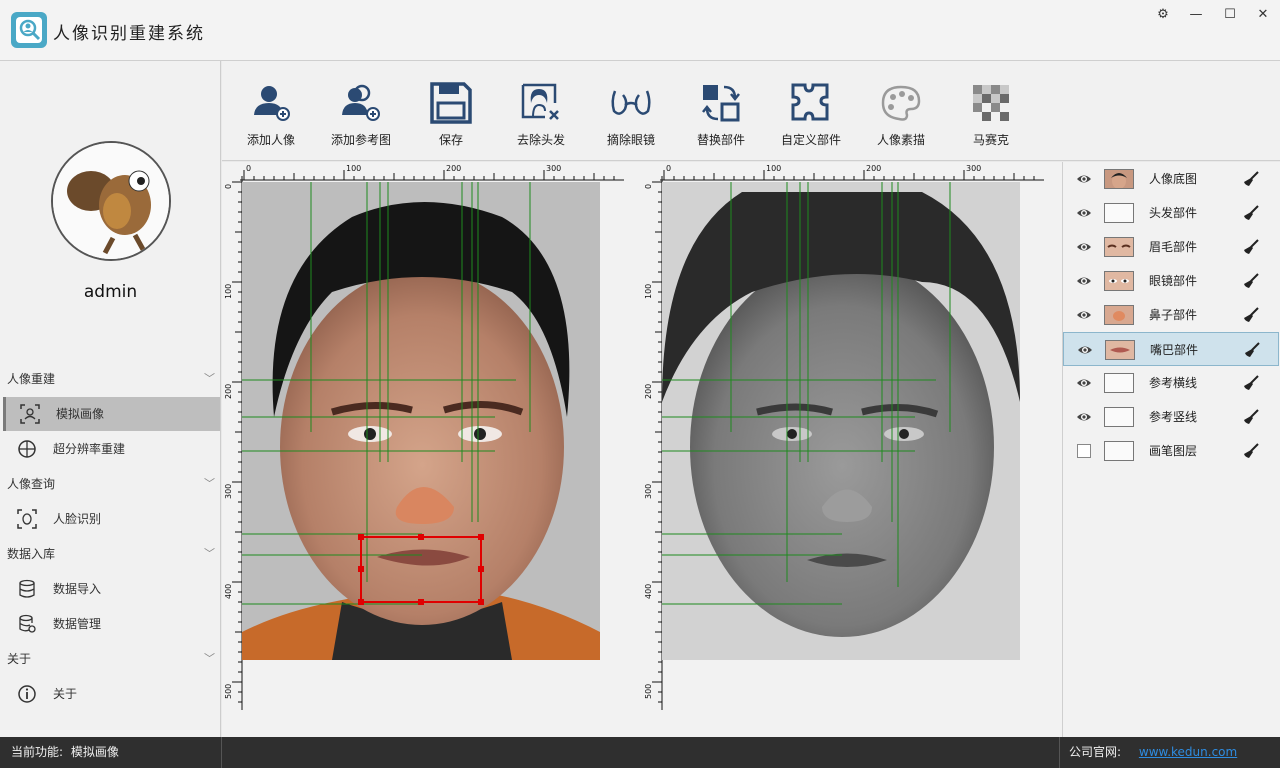 This screenshot has height=768, width=1280. What do you see at coordinates (900, 140) in the screenshot?
I see `tool-label: 人像素描` at bounding box center [900, 140].